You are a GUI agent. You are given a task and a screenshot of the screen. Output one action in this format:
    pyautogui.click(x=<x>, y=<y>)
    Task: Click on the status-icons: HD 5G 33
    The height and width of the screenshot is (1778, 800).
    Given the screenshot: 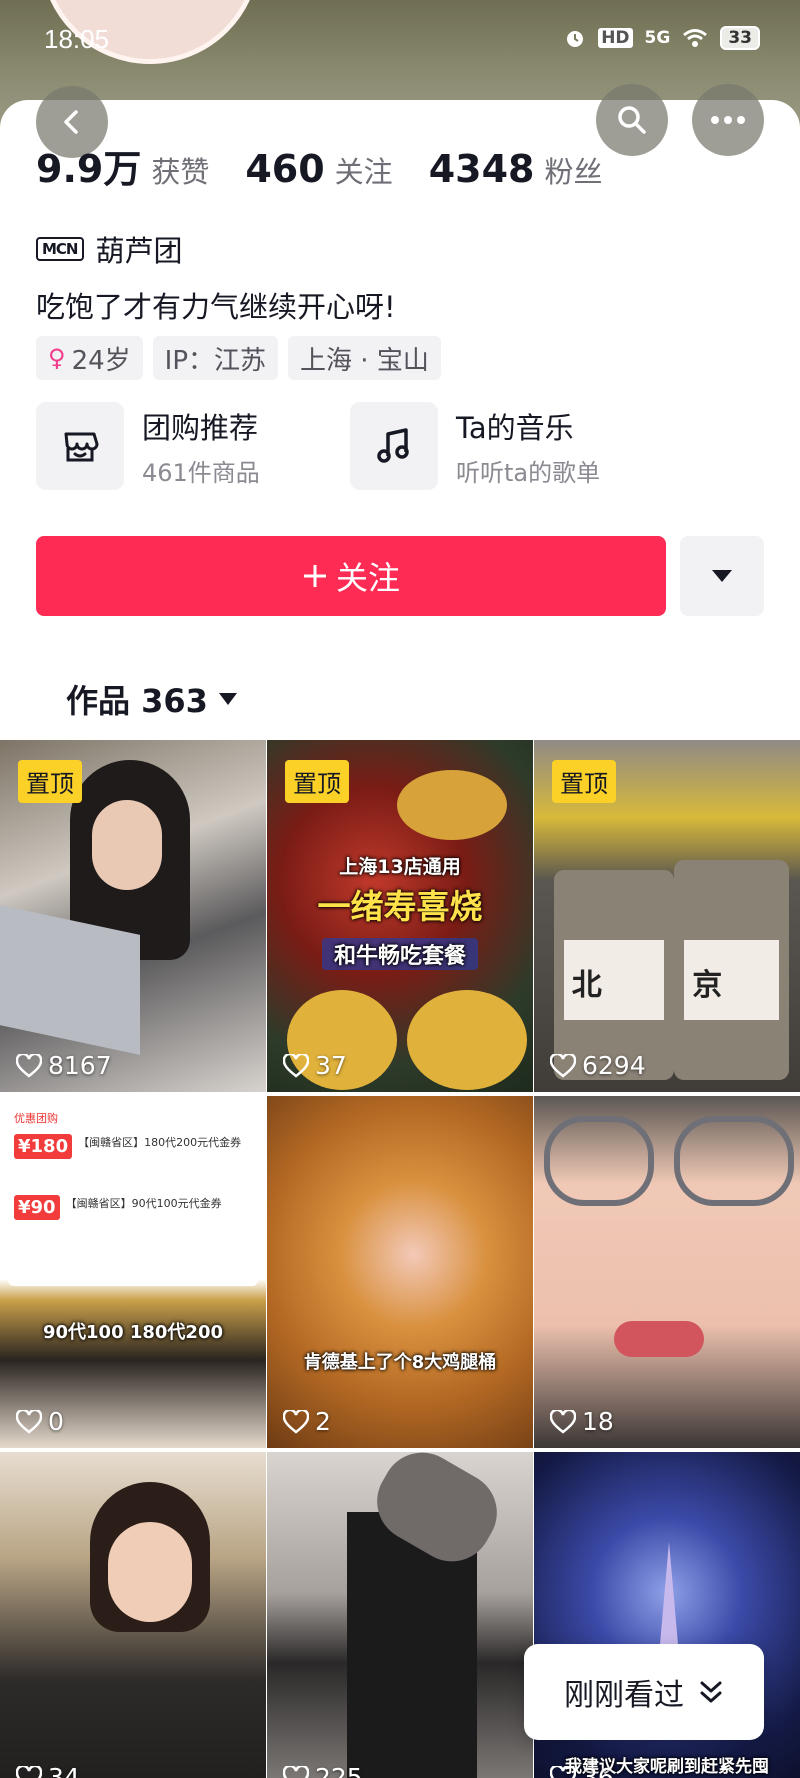 What is the action you would take?
    pyautogui.click(x=662, y=38)
    